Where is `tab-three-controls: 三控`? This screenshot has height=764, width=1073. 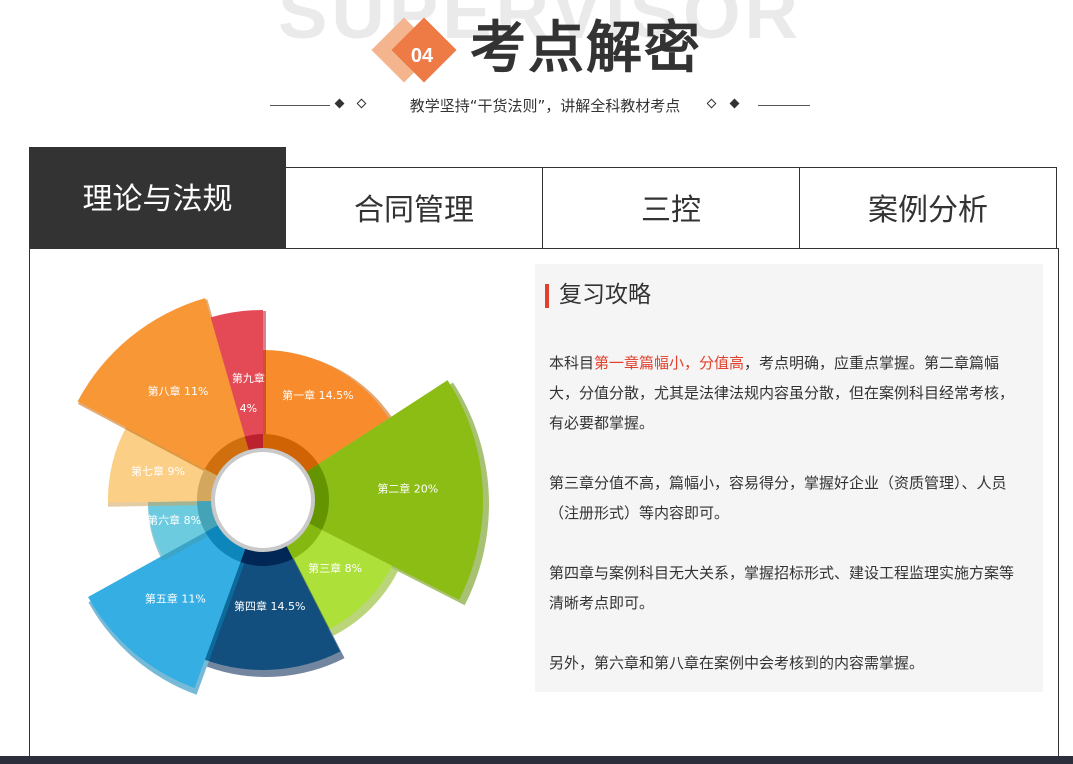 tab-three-controls: 三控 is located at coordinates (671, 208).